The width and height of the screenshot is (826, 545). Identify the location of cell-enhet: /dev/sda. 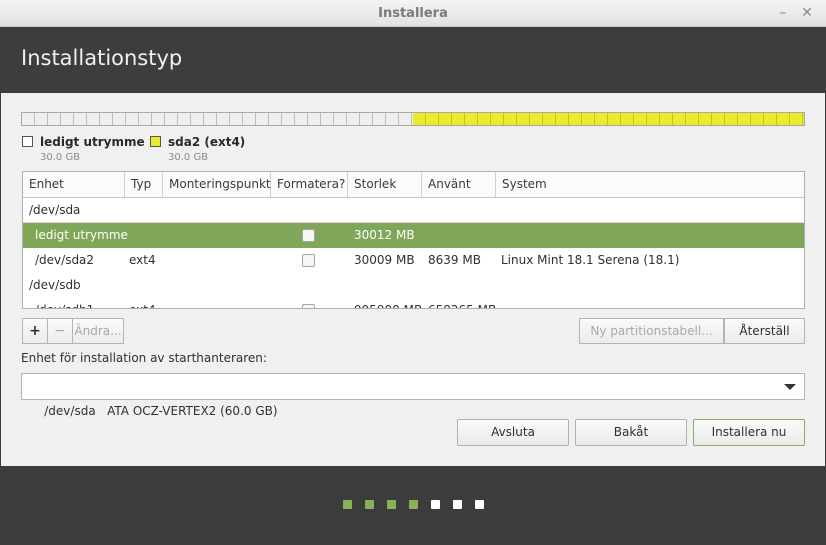
(55, 210).